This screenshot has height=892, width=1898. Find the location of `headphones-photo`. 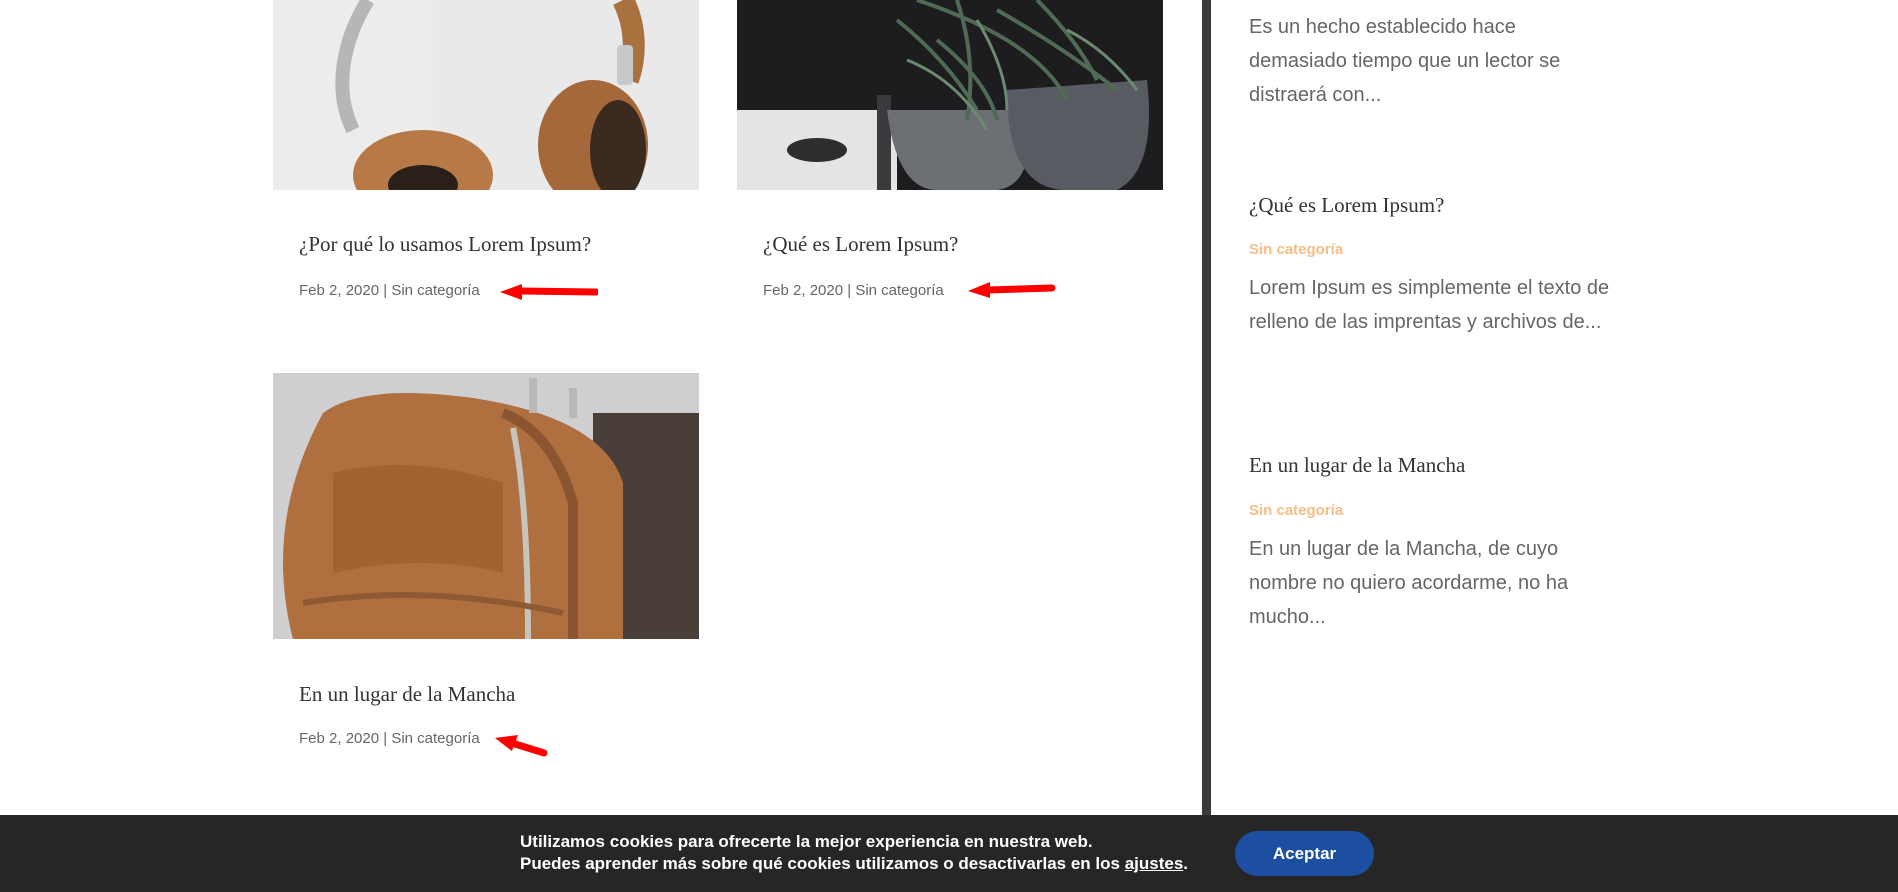

headphones-photo is located at coordinates (486, 95).